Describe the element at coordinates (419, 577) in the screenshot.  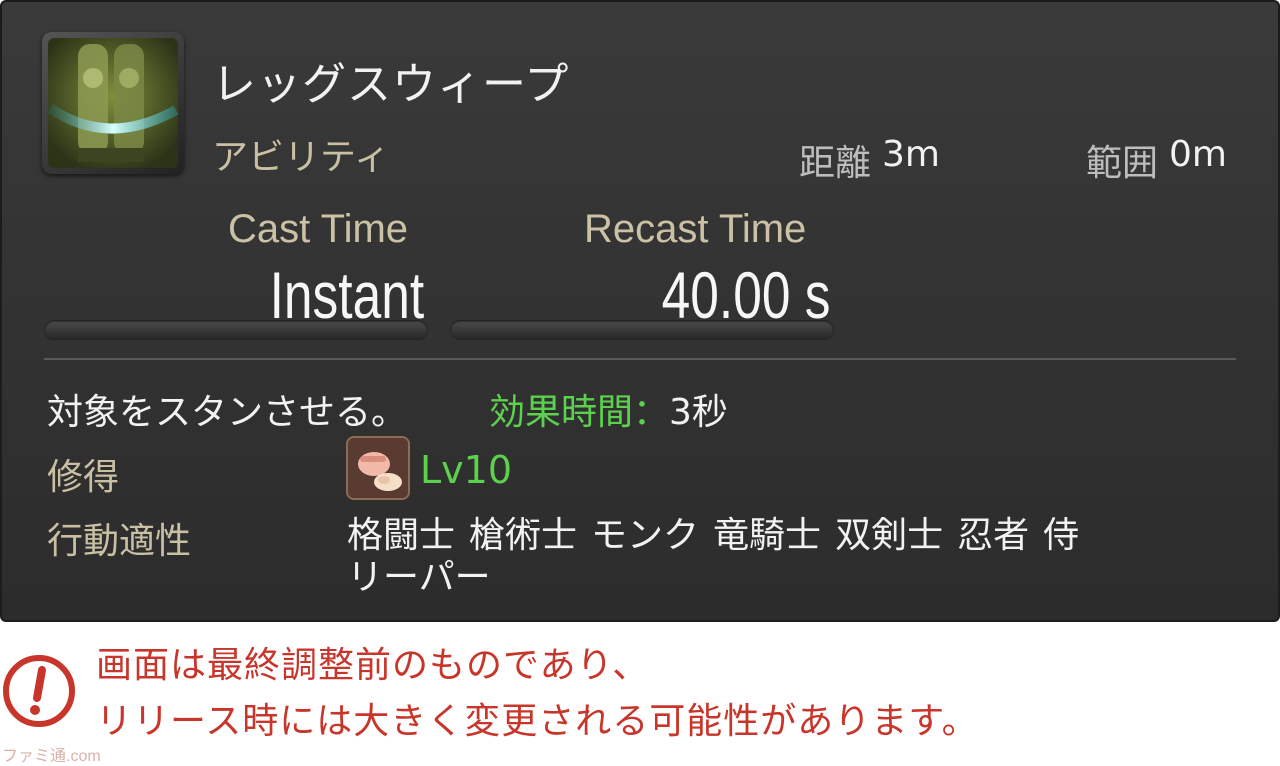
I see `job-reaper: リーパー` at that location.